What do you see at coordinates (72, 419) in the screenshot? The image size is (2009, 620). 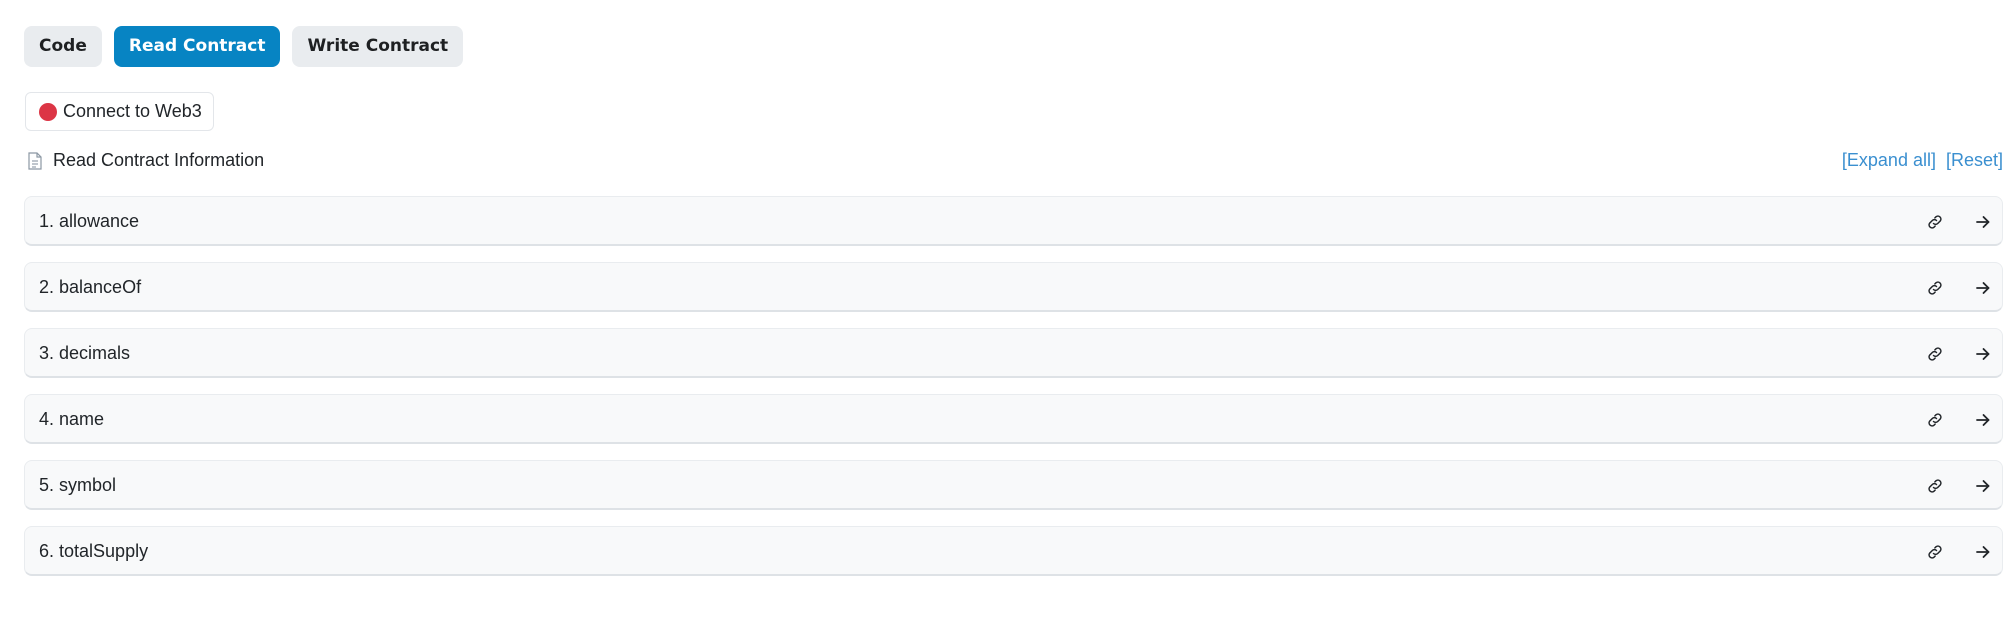 I see `function-label: 4. name` at bounding box center [72, 419].